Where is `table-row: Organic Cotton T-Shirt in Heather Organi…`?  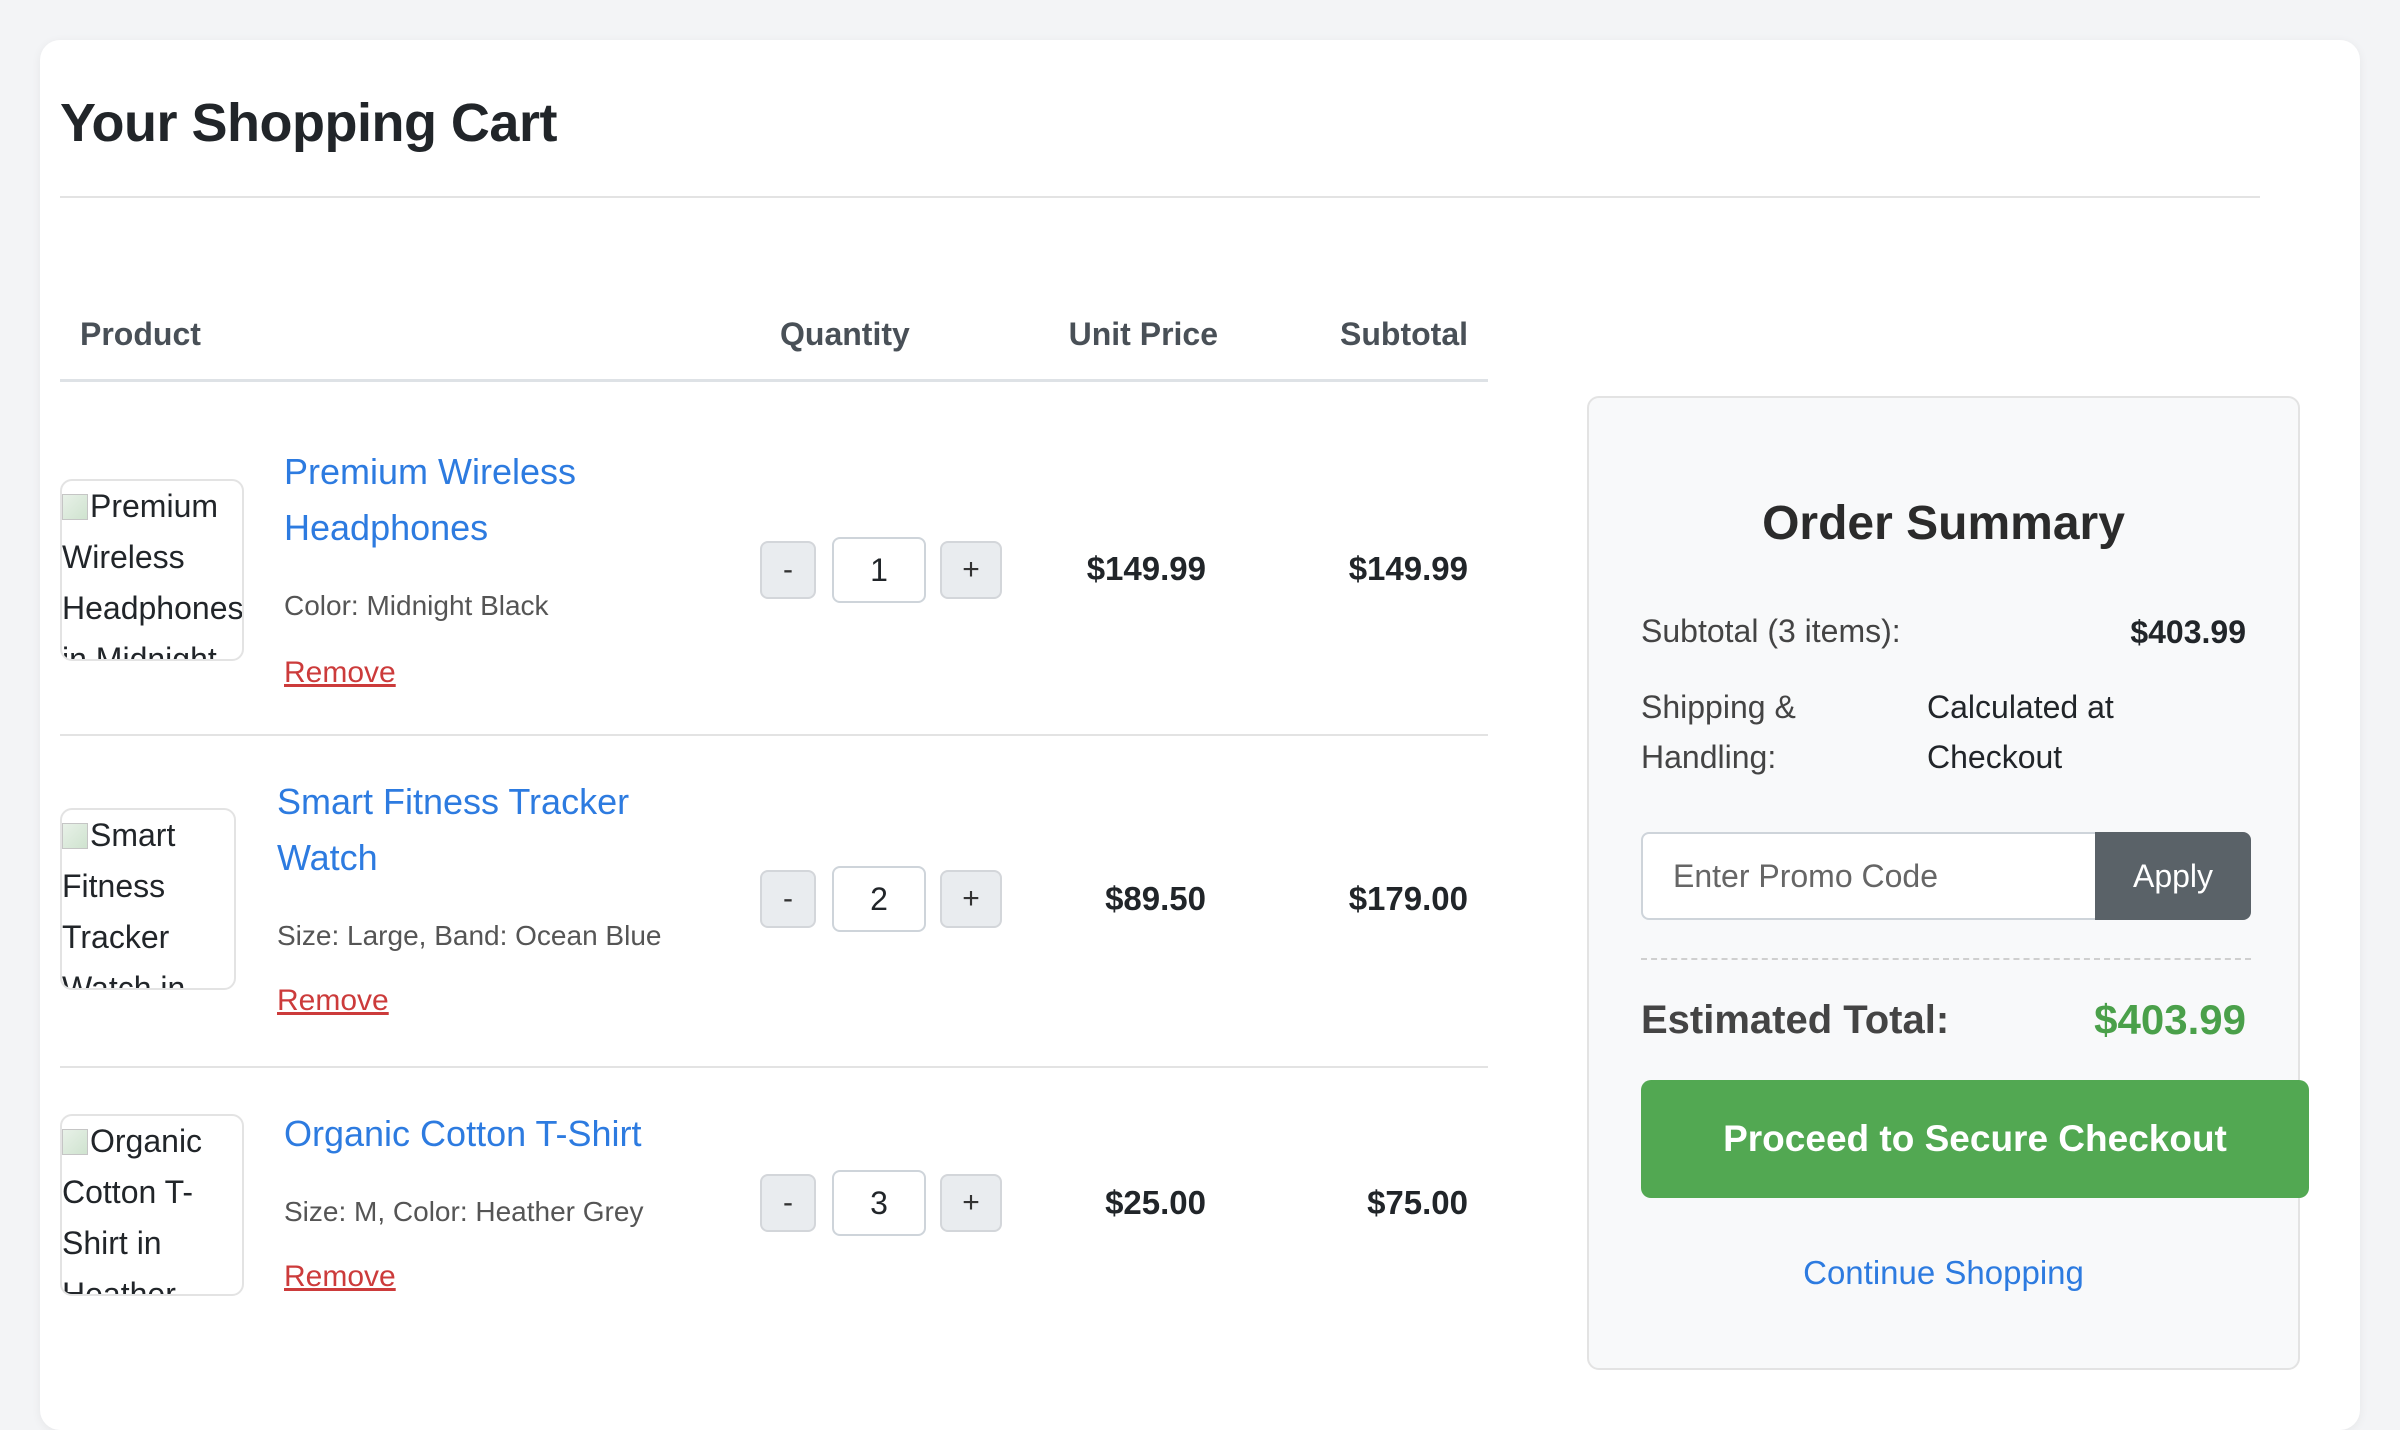
table-row: Organic Cotton T-Shirt in Heather Organi… is located at coordinates (774, 1218).